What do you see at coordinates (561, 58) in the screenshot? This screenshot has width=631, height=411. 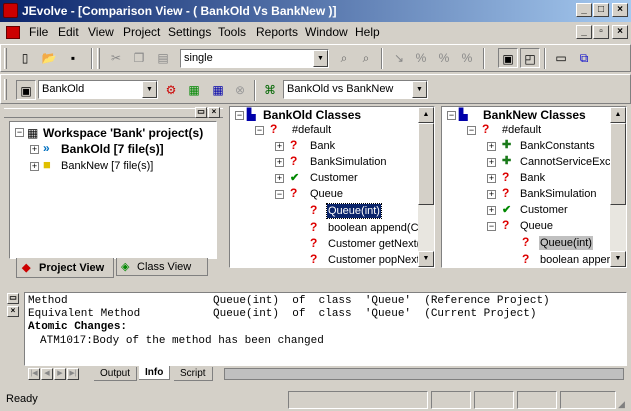 I see `window-icon-1: ▭` at bounding box center [561, 58].